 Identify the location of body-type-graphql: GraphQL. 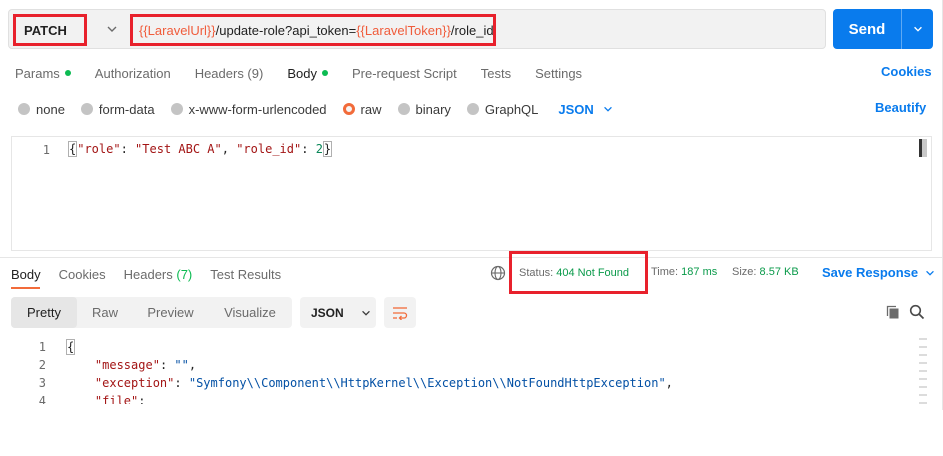
(502, 109).